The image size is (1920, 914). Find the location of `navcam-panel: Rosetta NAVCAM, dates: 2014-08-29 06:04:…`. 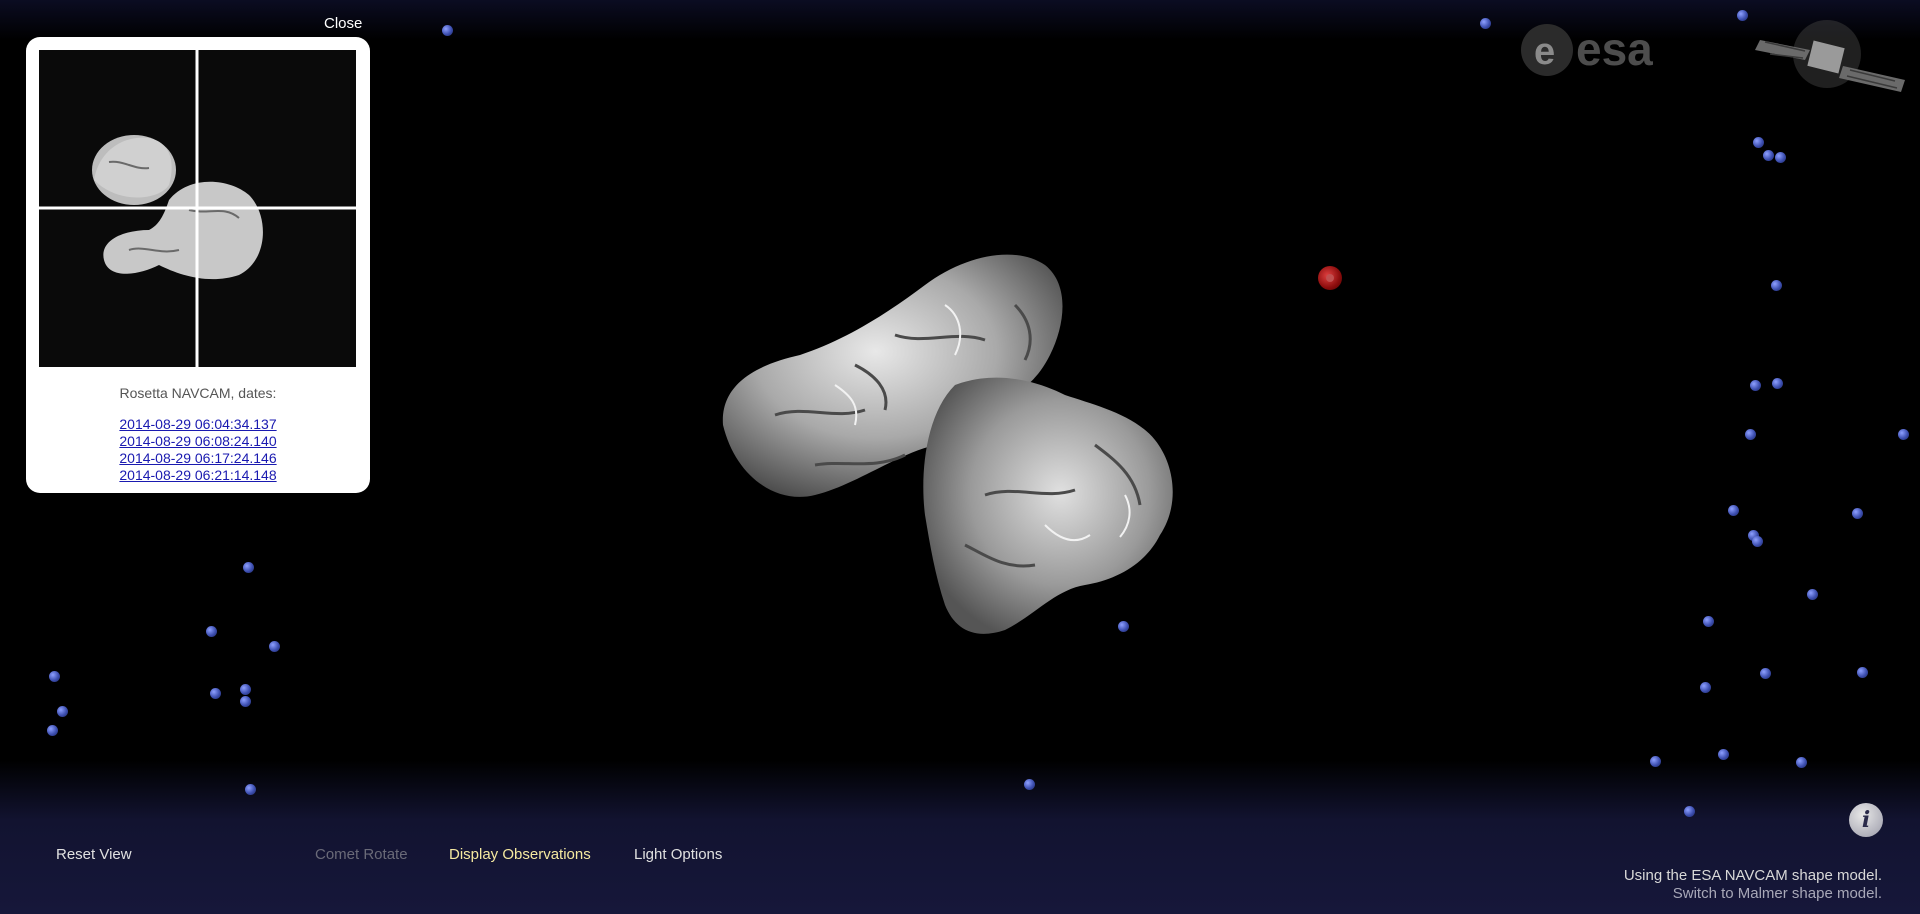

navcam-panel: Rosetta NAVCAM, dates: 2014-08-29 06:04:… is located at coordinates (198, 265).